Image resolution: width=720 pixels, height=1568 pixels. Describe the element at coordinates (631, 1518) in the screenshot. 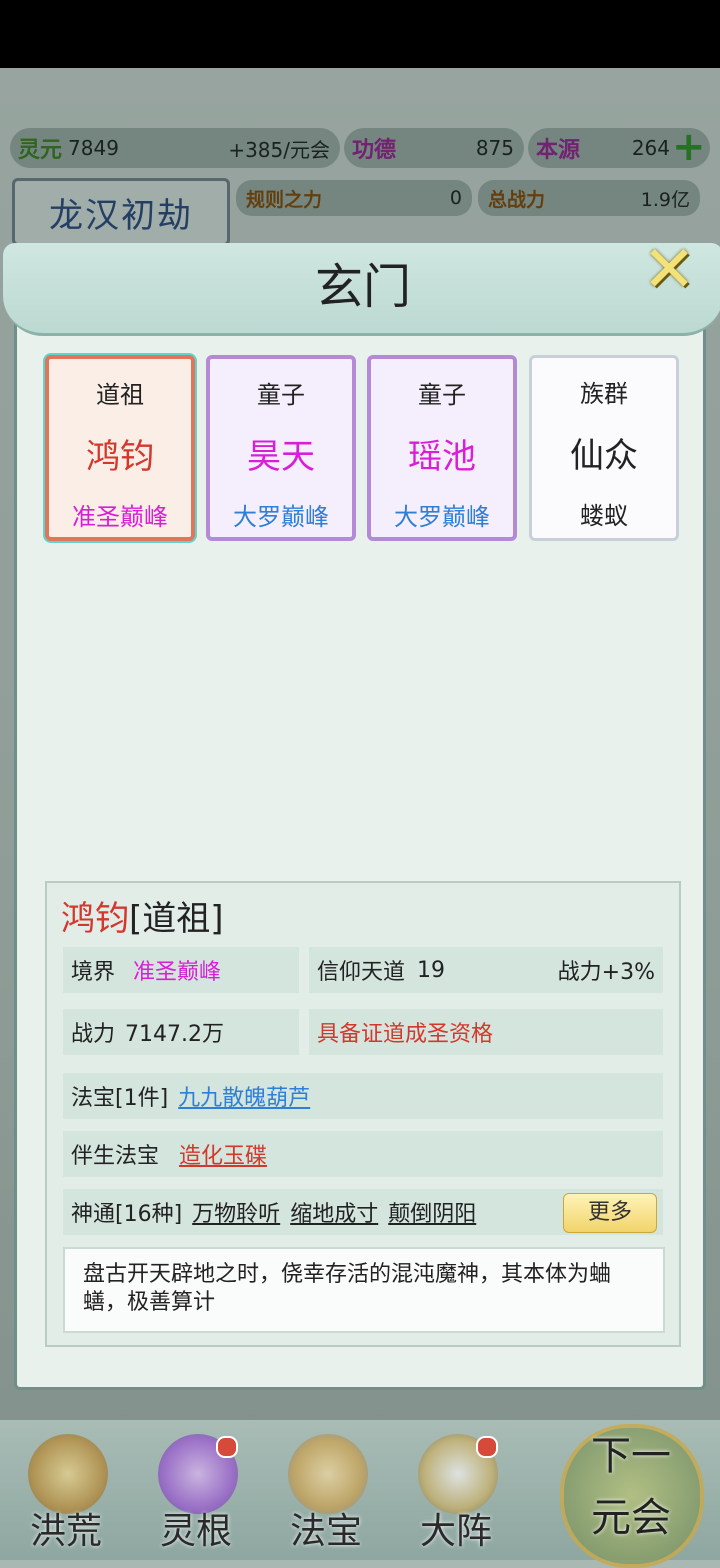

I see `next-line-2: 元会` at that location.